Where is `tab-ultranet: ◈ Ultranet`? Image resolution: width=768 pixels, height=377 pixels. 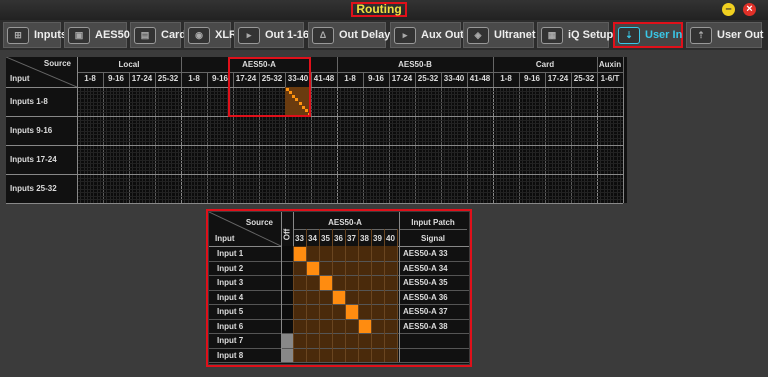 tab-ultranet: ◈ Ultranet is located at coordinates (499, 35).